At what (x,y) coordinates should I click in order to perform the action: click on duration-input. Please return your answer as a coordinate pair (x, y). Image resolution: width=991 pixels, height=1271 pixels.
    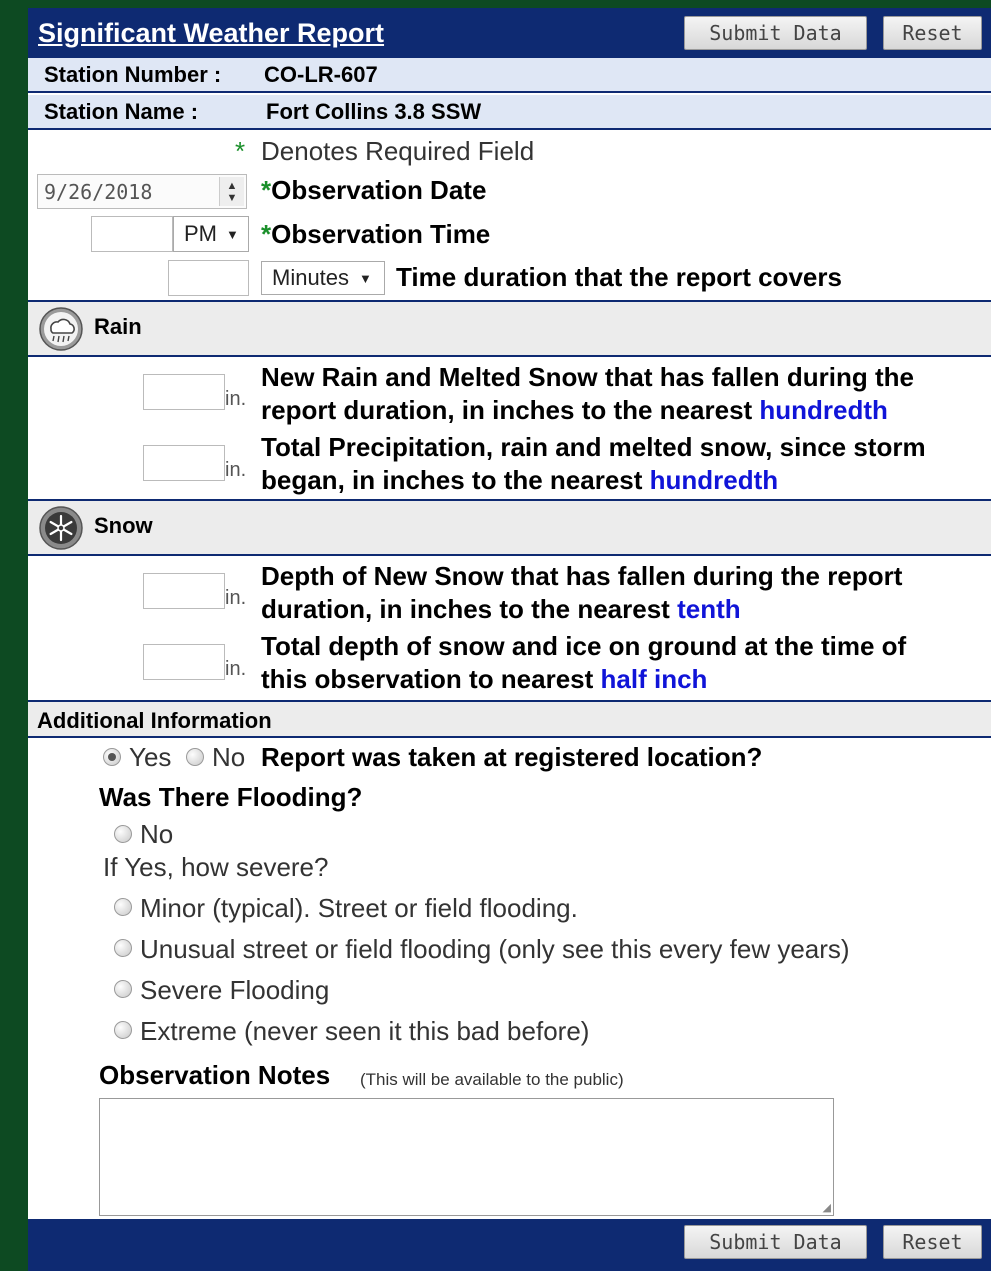
    Looking at the image, I should click on (208, 278).